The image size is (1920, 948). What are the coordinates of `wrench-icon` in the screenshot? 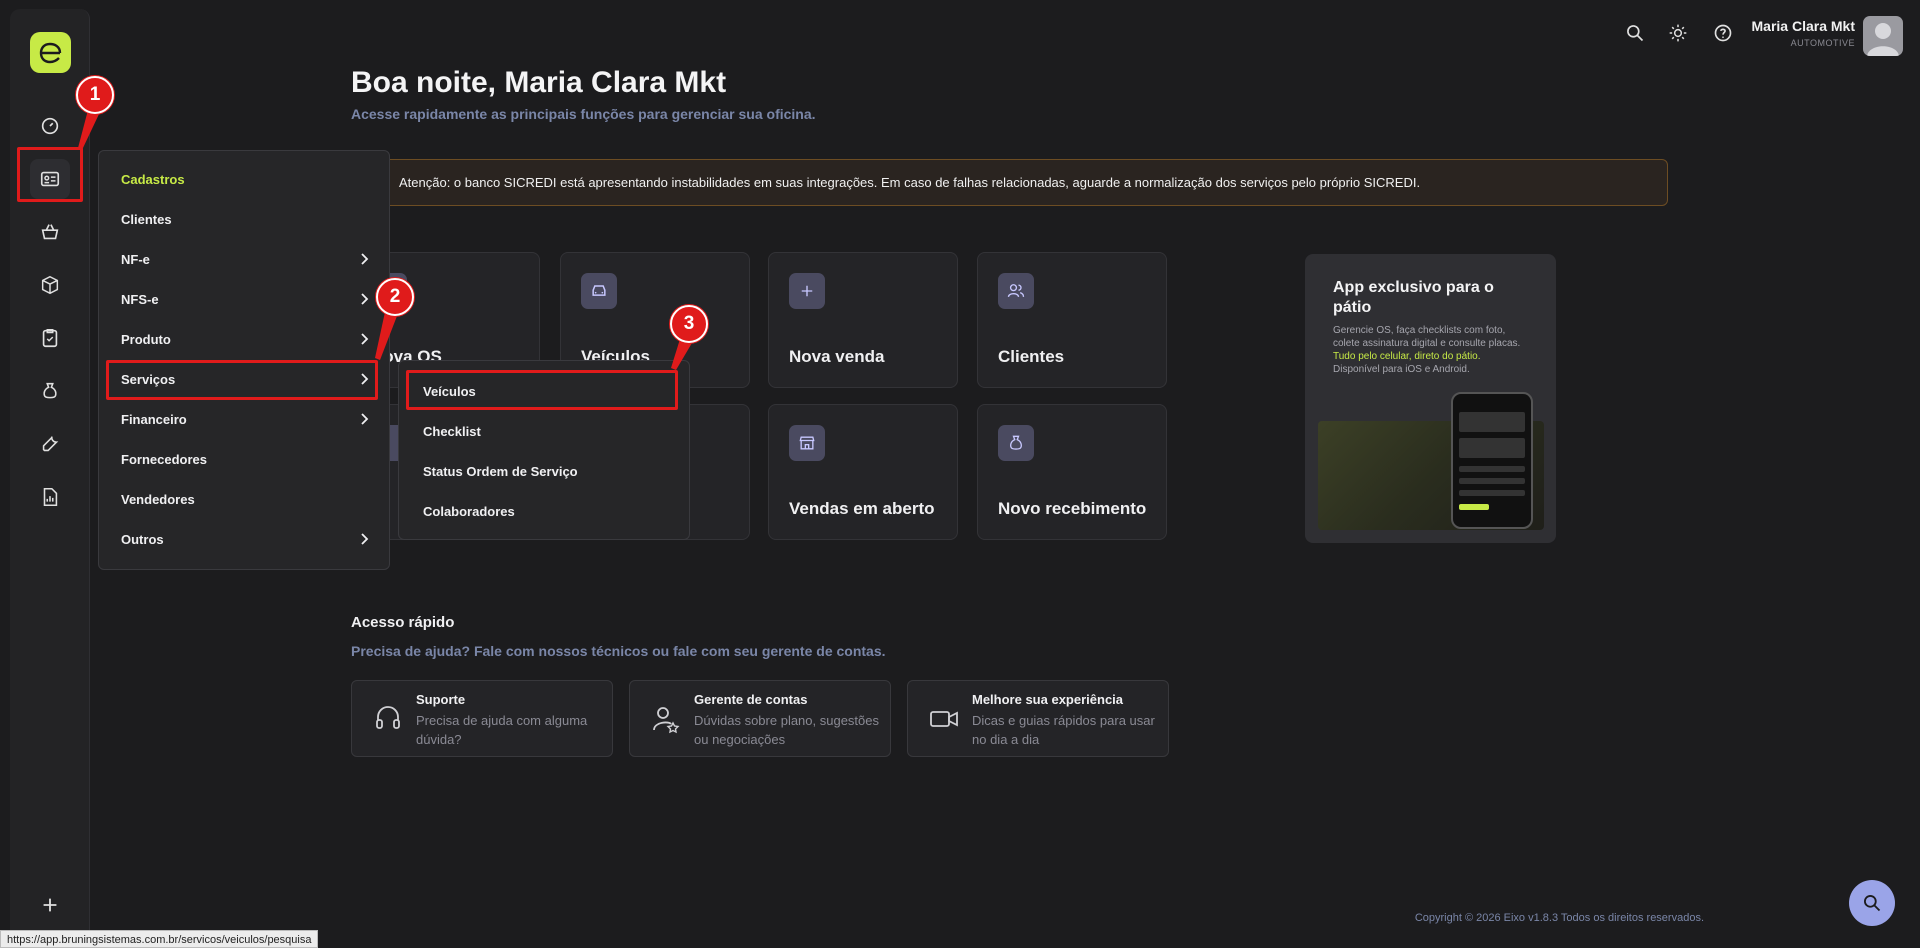 It's located at (50, 444).